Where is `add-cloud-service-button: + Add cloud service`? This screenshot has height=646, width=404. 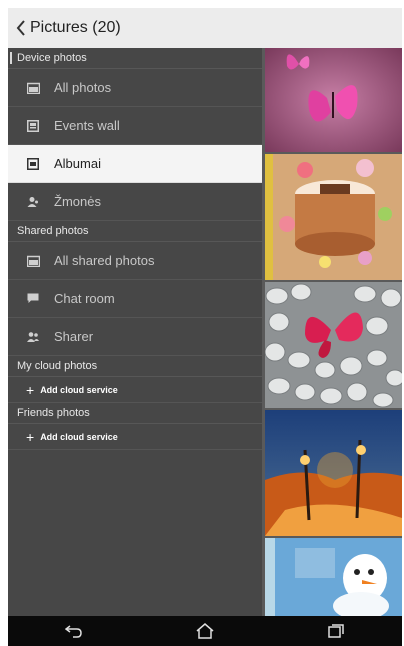
add-cloud-service-button: + Add cloud service is located at coordinates (135, 390).